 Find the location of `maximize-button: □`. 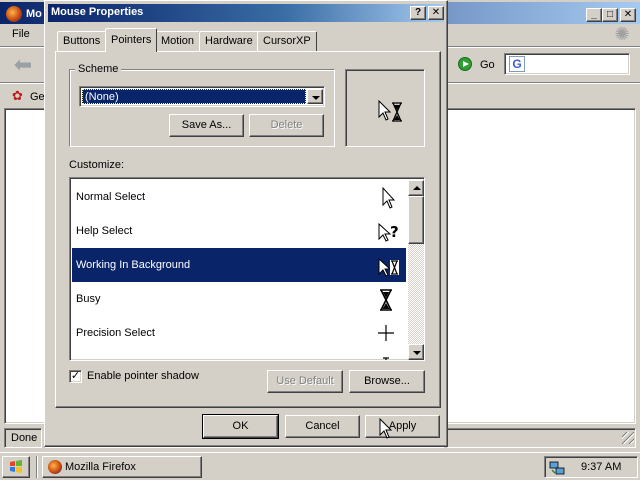

maximize-button: □ is located at coordinates (610, 15).